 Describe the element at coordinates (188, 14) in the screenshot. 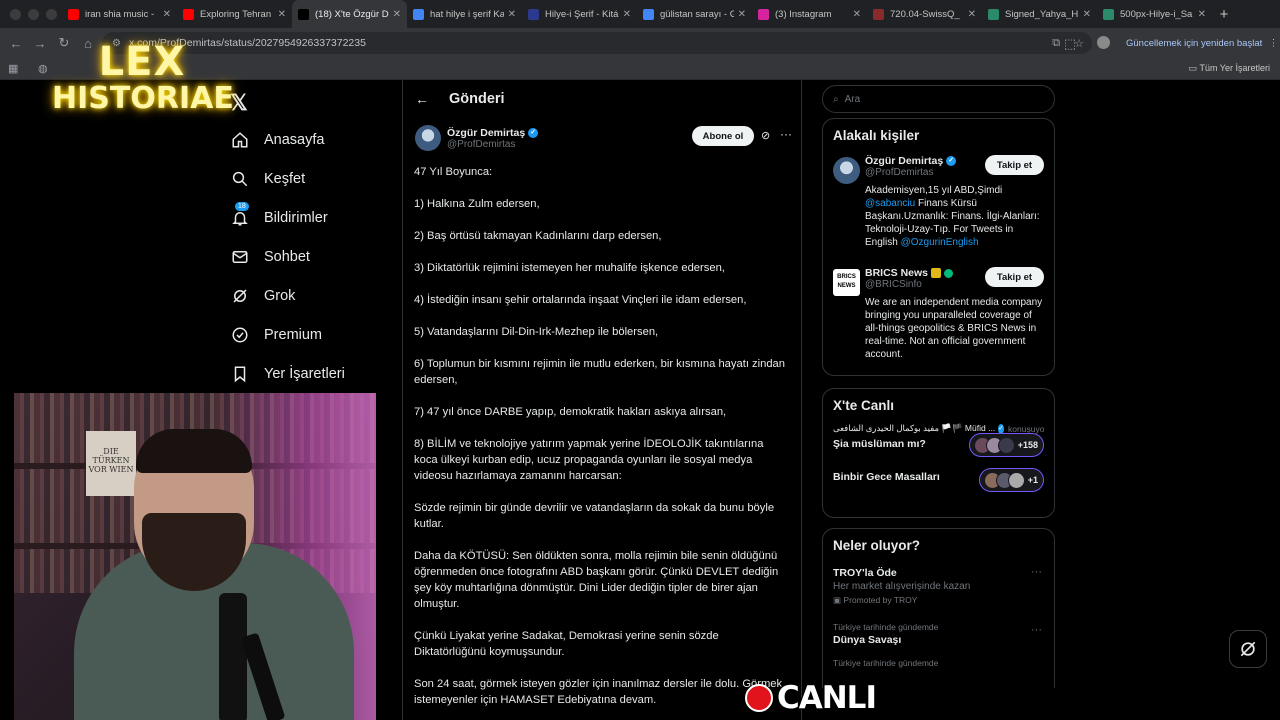

I see `youtube-icon` at that location.